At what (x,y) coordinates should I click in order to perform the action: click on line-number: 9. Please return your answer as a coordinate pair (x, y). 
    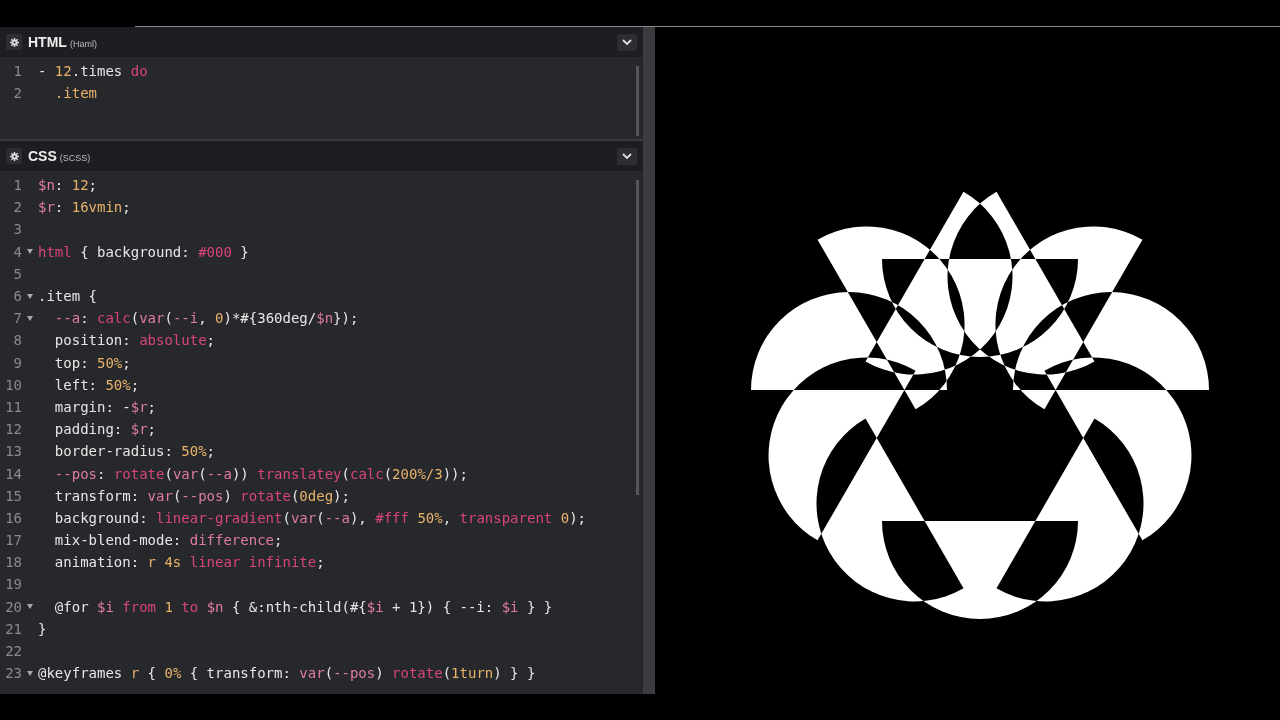
    Looking at the image, I should click on (17, 362).